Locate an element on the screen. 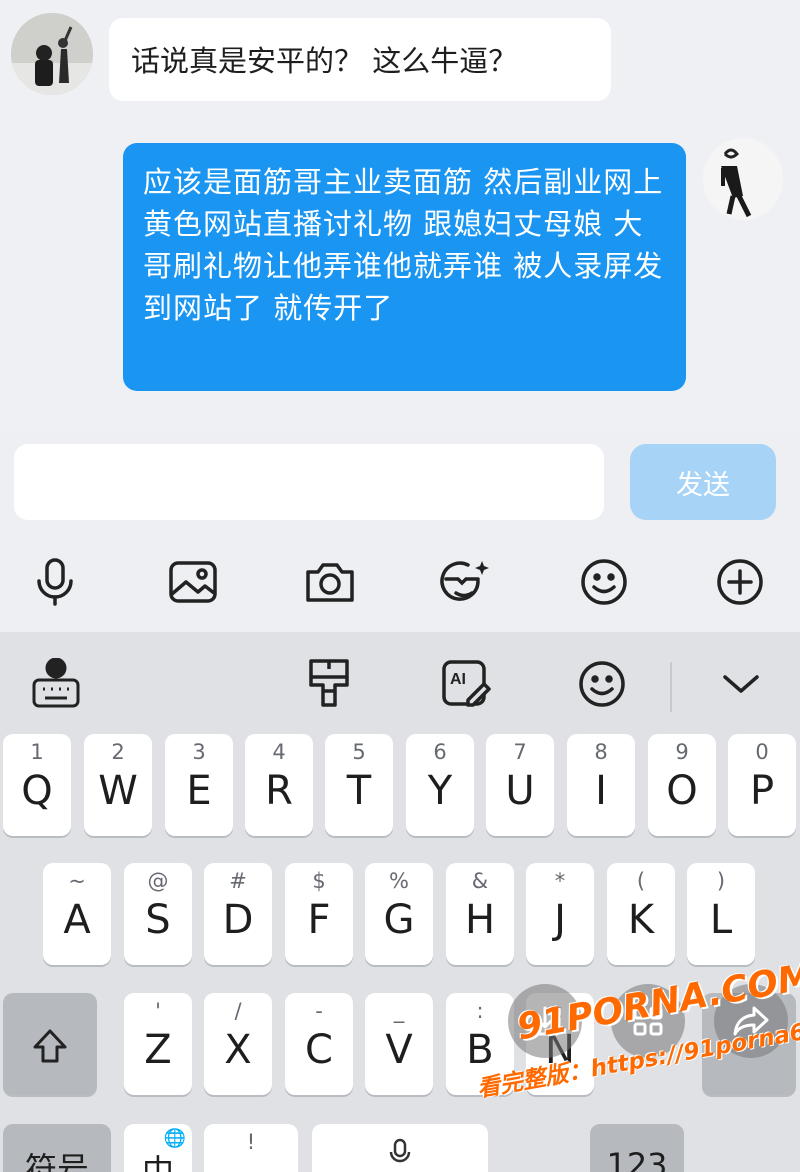 Image resolution: width=800 pixels, height=1172 pixels. key-j: * J is located at coordinates (560, 914).